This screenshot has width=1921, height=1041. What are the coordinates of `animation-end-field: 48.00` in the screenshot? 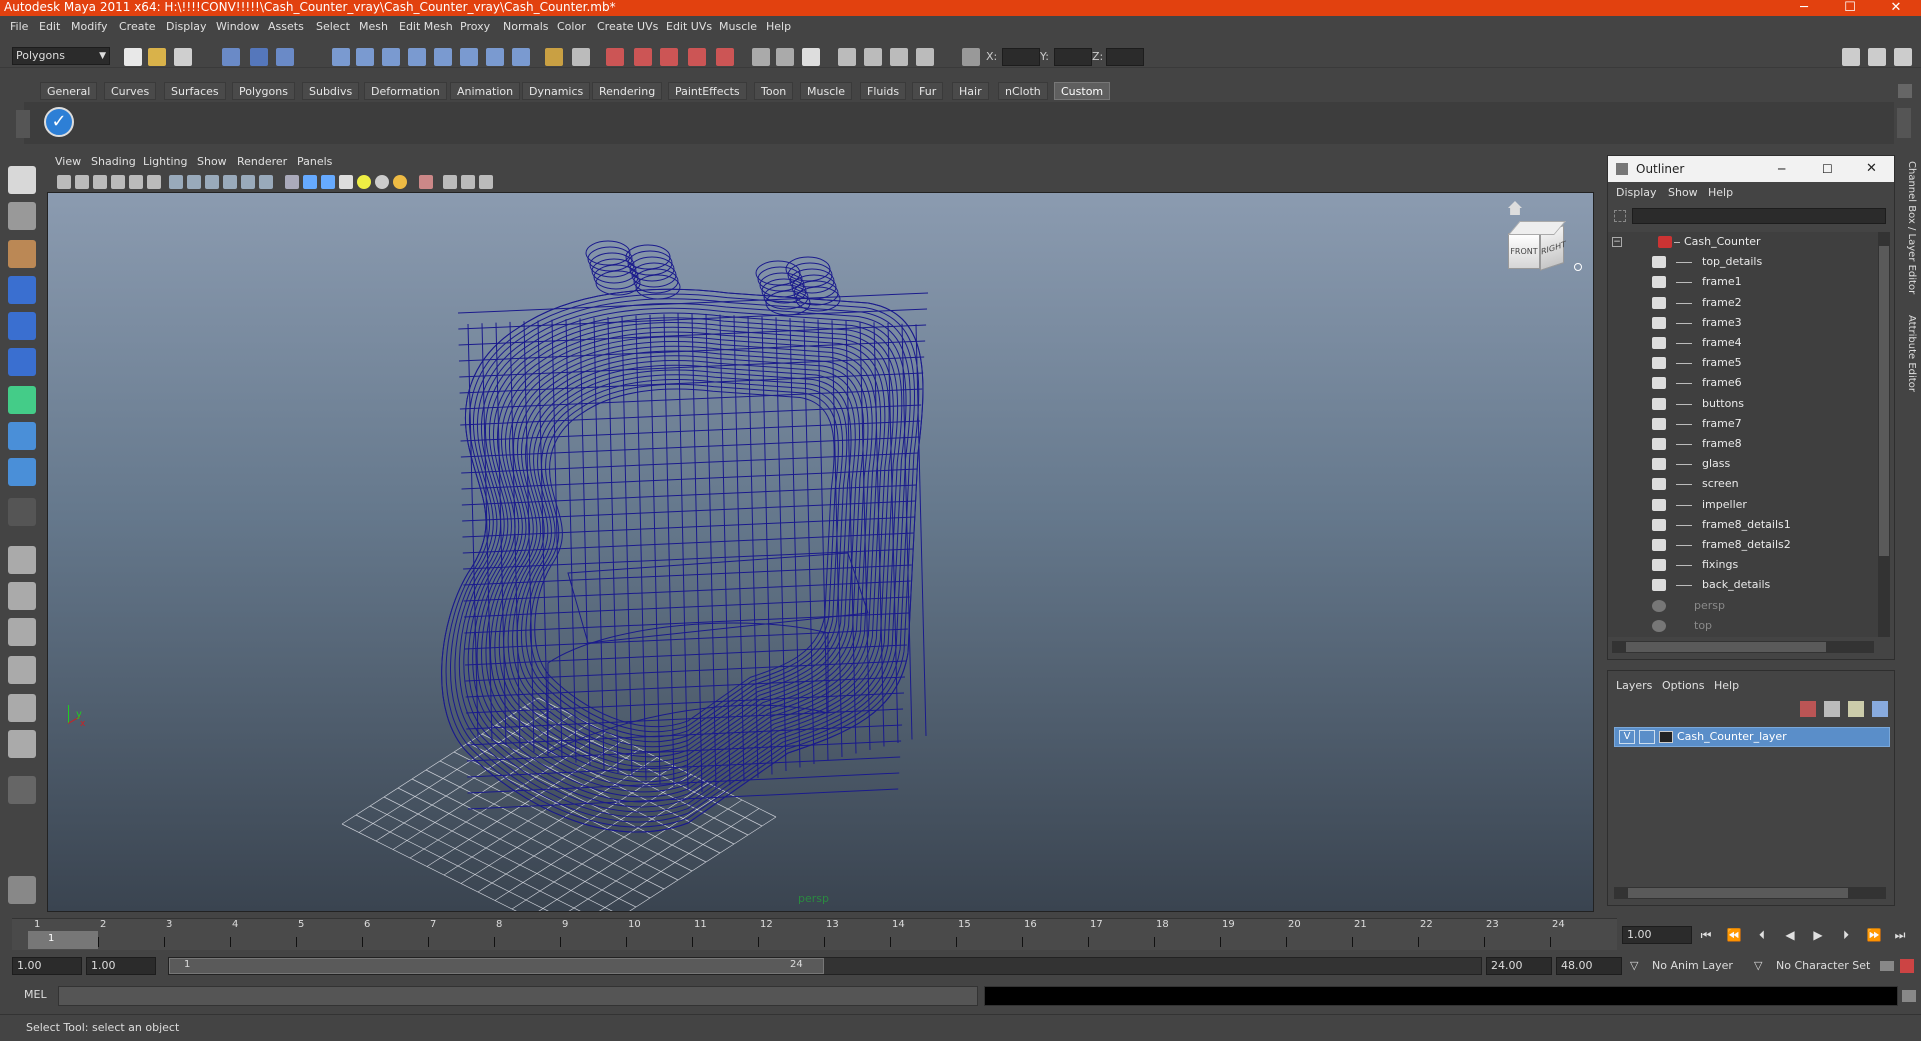 It's located at (1589, 966).